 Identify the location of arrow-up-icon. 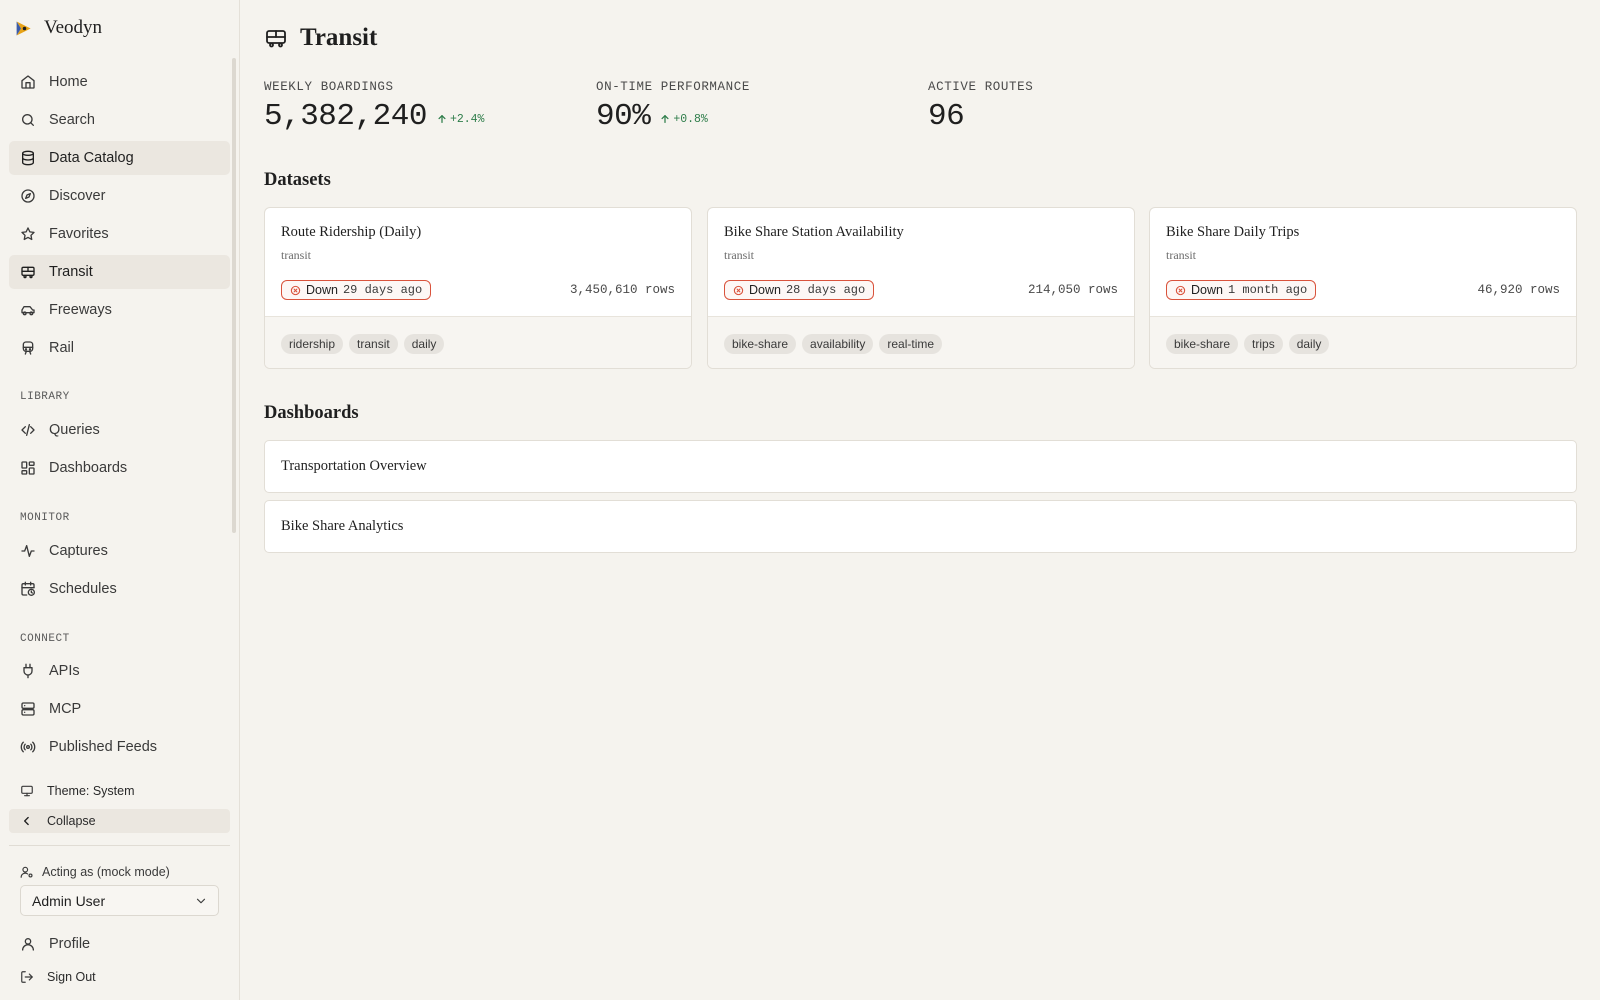
(665, 119).